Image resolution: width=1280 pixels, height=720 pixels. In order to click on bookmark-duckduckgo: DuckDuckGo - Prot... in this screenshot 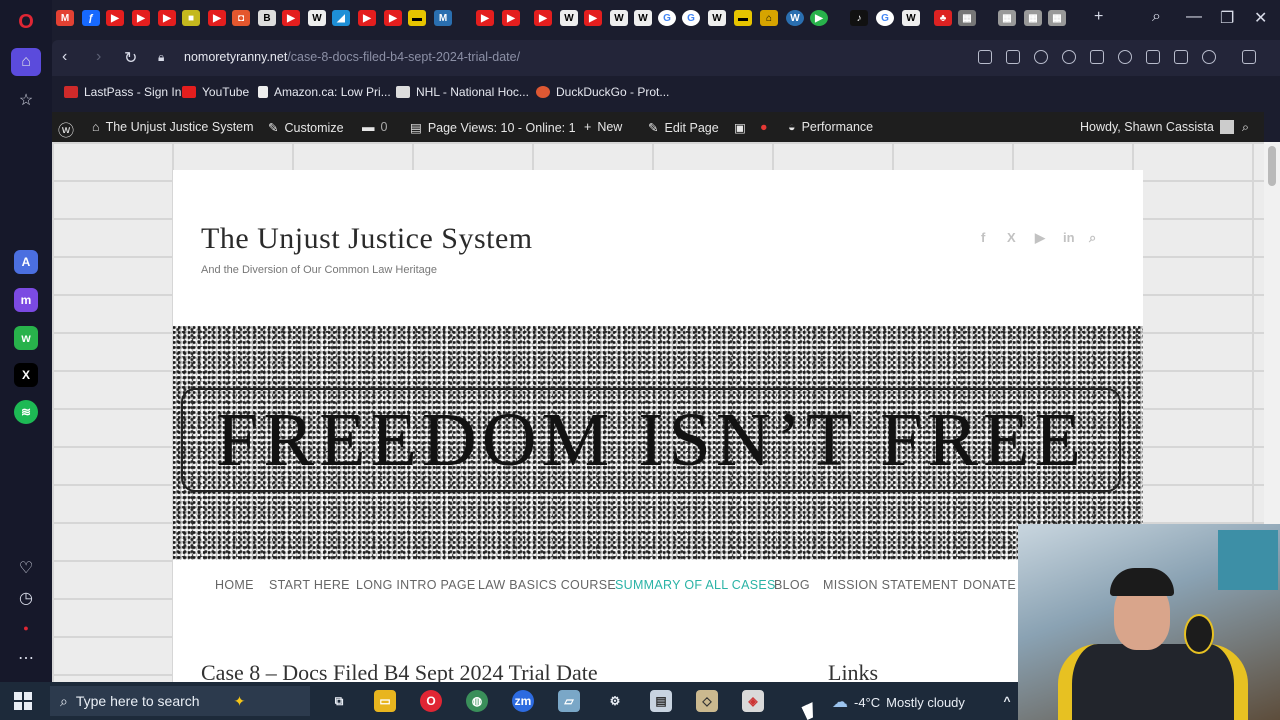, I will do `click(602, 92)`.